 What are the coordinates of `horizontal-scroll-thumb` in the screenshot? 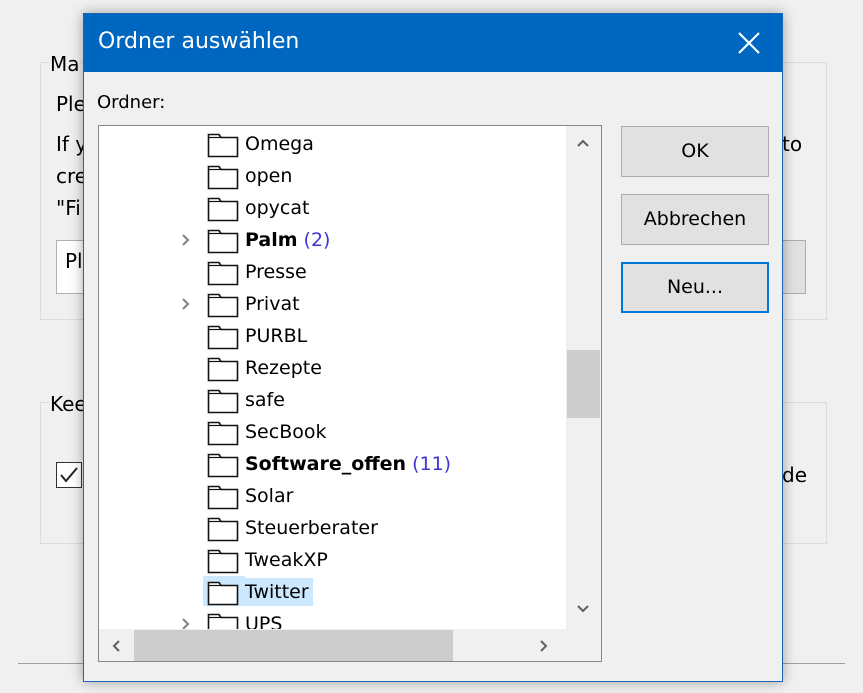 It's located at (293, 645).